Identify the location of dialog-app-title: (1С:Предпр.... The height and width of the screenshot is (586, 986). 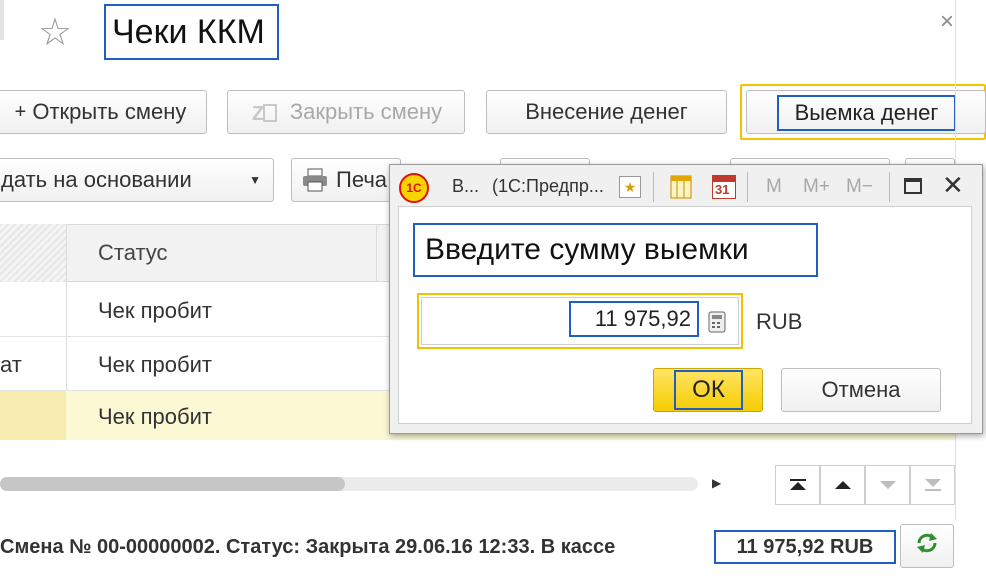
(548, 186).